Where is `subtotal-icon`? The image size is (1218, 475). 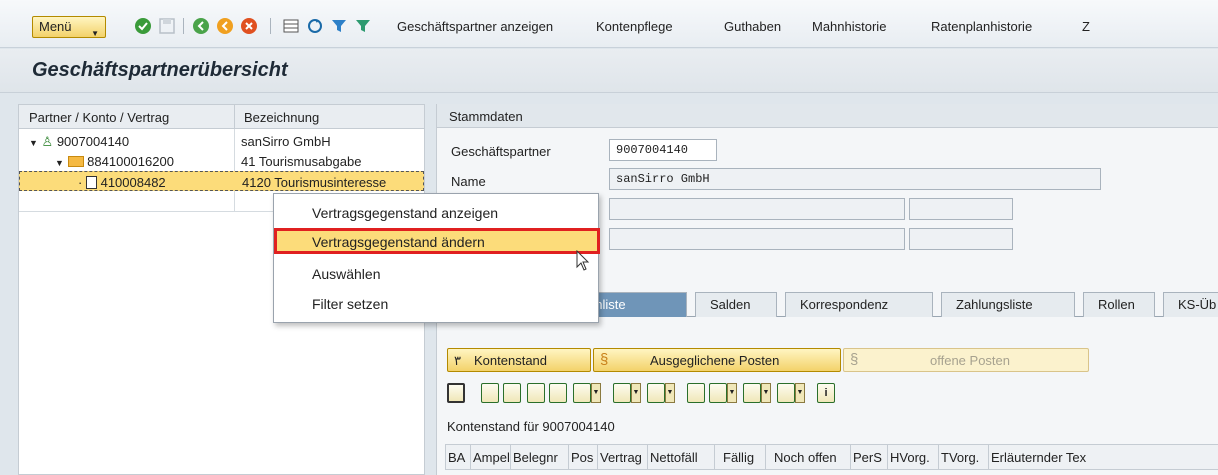 subtotal-icon is located at coordinates (656, 393).